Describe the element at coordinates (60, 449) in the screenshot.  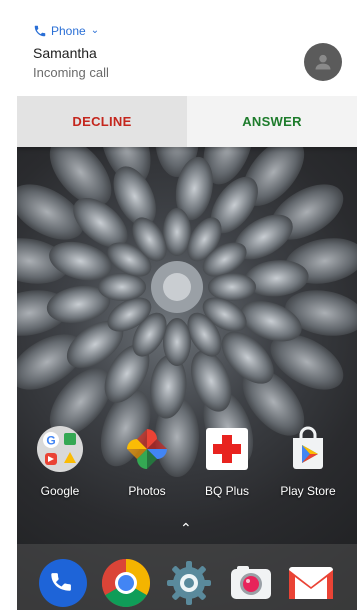
I see `google-folder-icon: G` at that location.